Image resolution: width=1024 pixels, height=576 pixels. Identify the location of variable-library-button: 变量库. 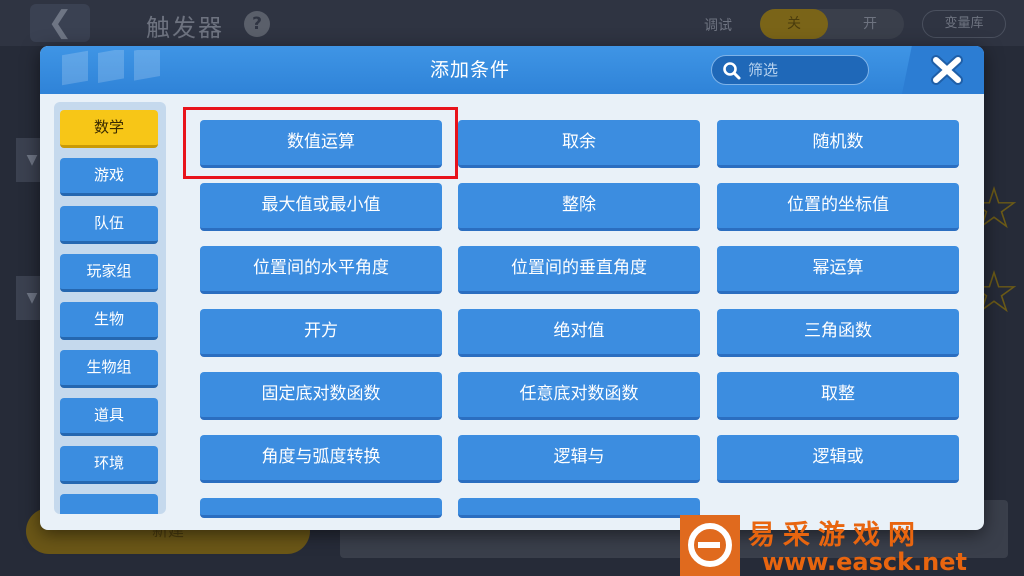
(964, 24).